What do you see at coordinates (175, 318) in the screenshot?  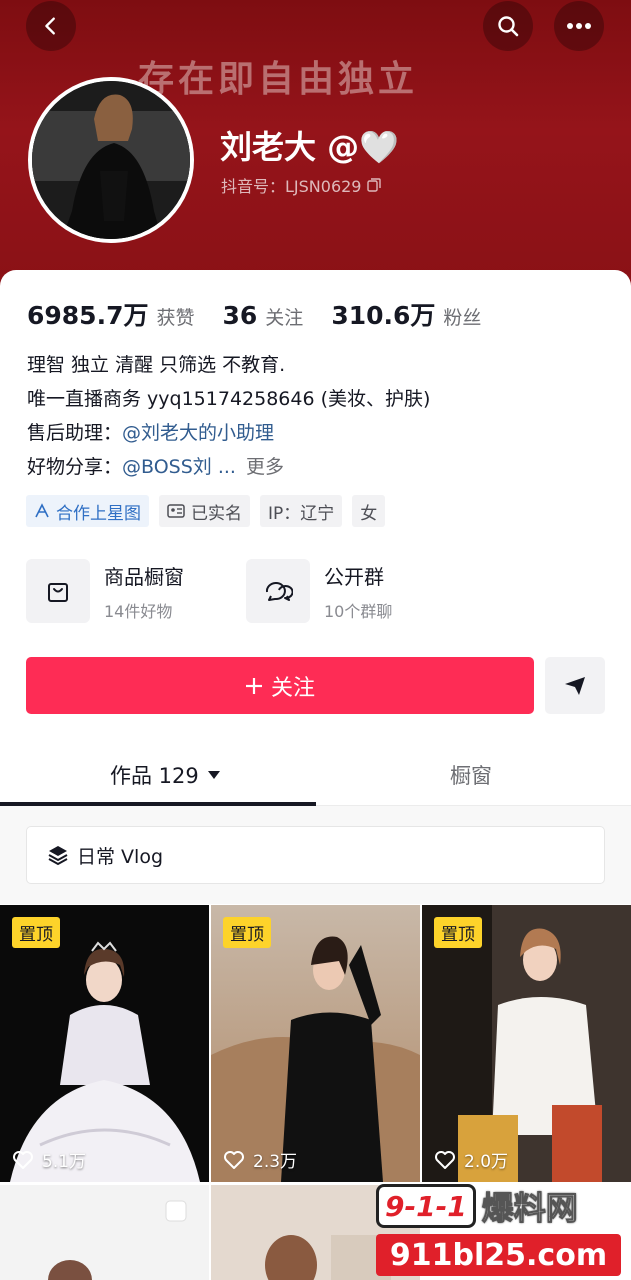 I see `stat-likes-label: 获赞` at bounding box center [175, 318].